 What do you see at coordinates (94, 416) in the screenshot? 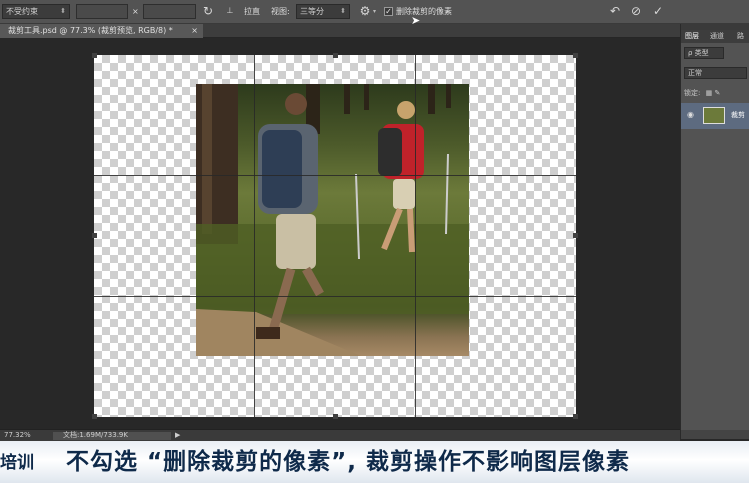
I see `crop-handle-bottom-left` at bounding box center [94, 416].